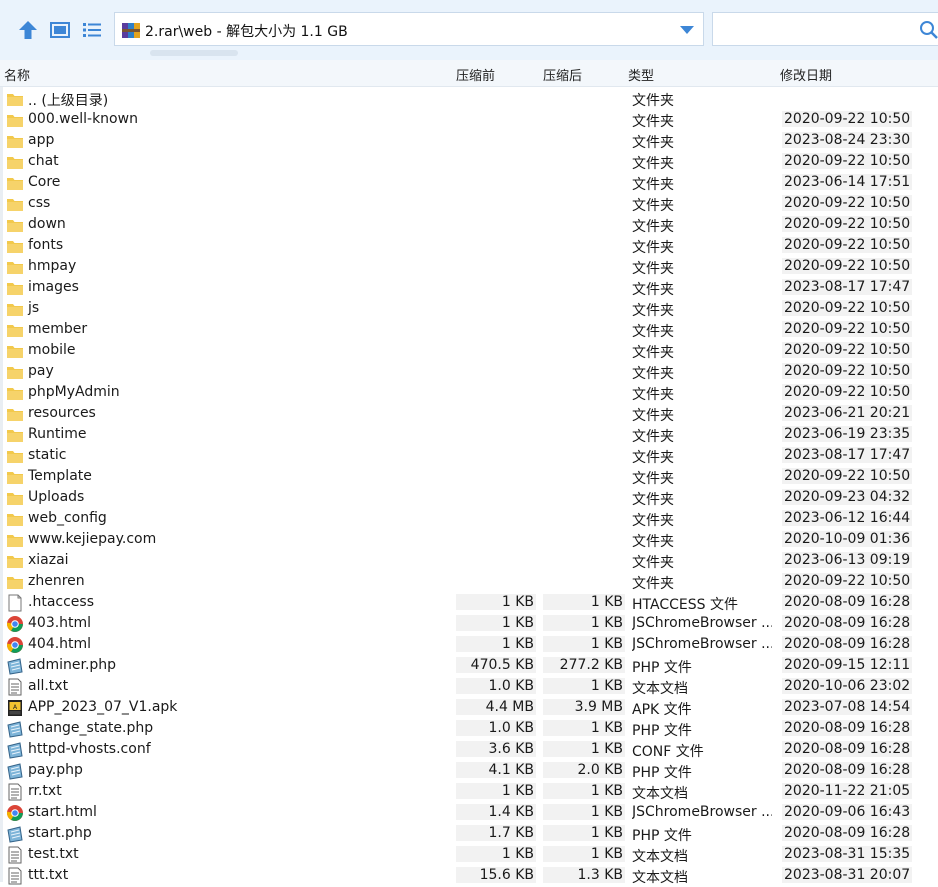  What do you see at coordinates (641, 74) in the screenshot?
I see `column-type: 类型` at bounding box center [641, 74].